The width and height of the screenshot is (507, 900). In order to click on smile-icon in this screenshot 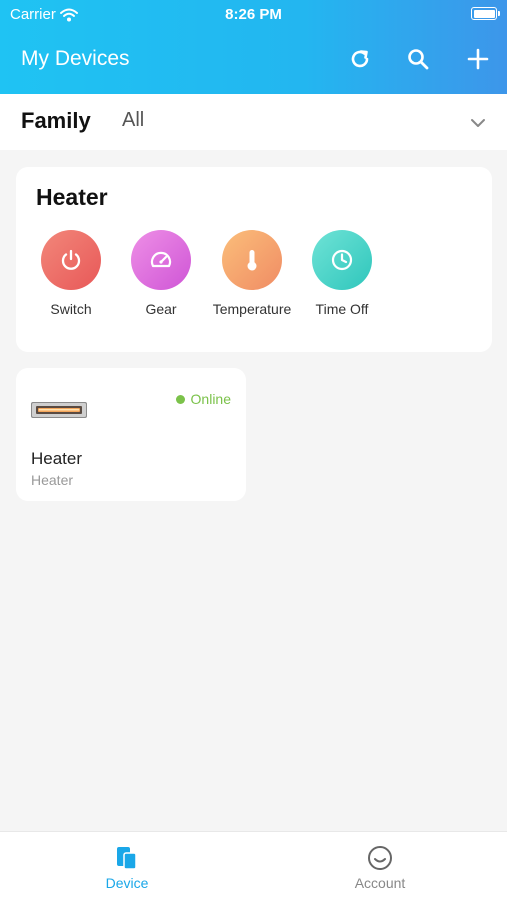, I will do `click(380, 858)`.